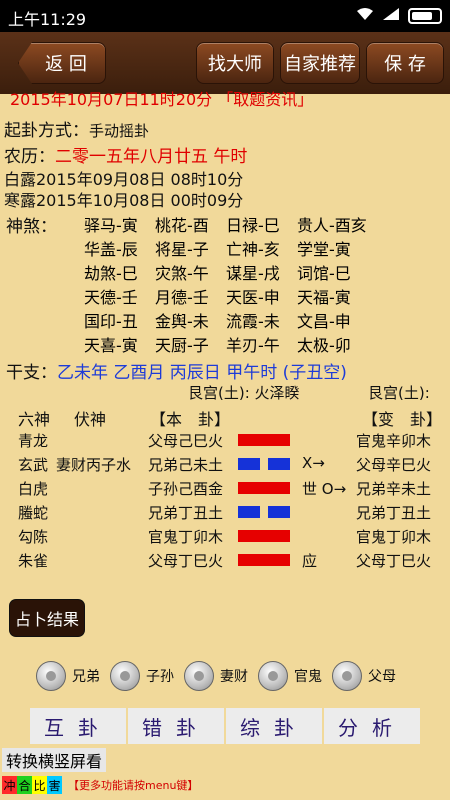 This screenshot has height=800, width=450. Describe the element at coordinates (133, 785) in the screenshot. I see `menu-hint: 【更多功能请按menu键】` at that location.